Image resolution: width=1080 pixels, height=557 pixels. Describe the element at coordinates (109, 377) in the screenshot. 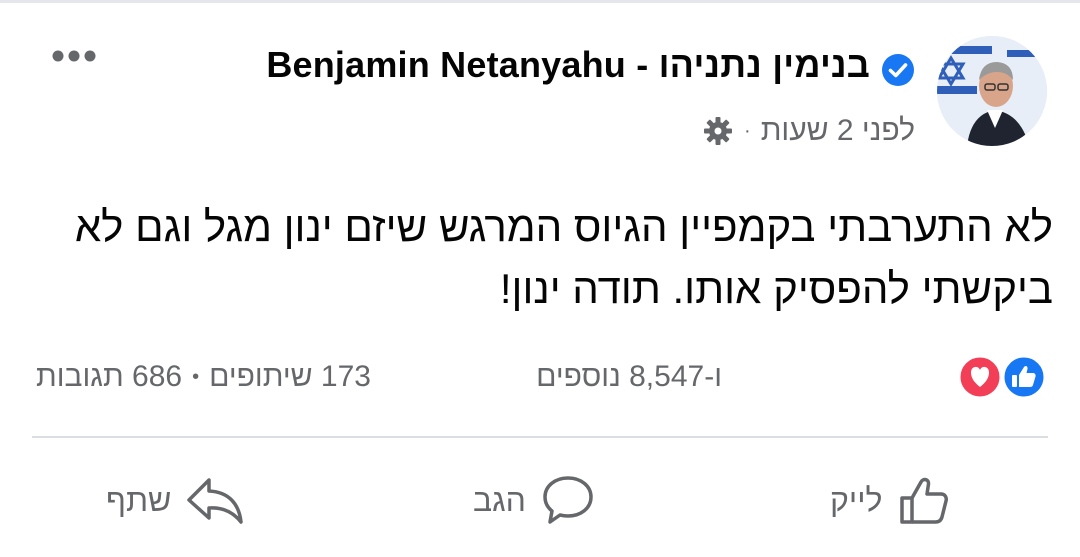

I see `comments-count: 686 תגובות` at that location.